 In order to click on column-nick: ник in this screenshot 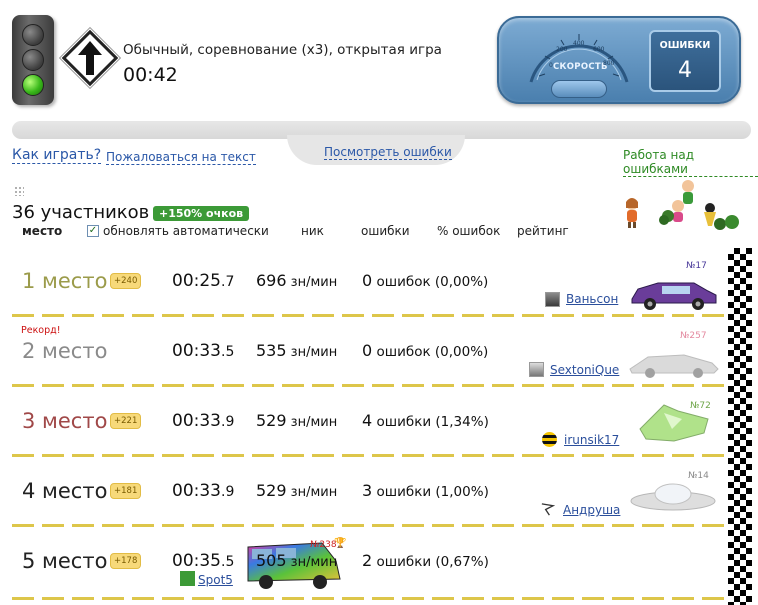, I will do `click(312, 231)`.